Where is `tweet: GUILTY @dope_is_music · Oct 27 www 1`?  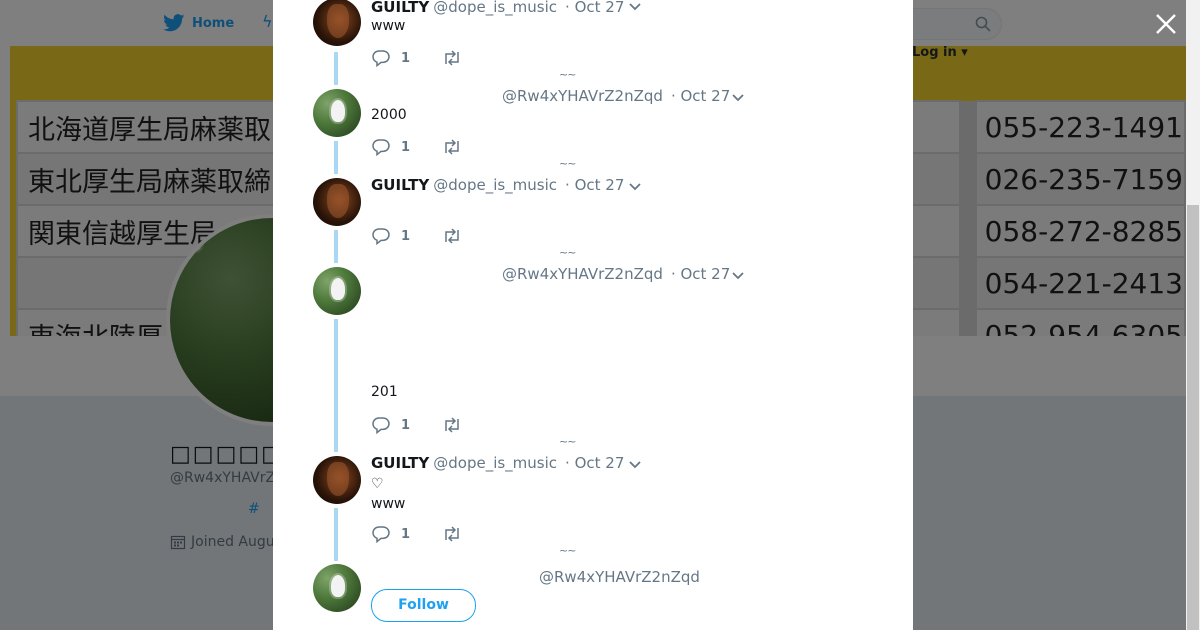 tweet: GUILTY @dope_is_music · Oct 27 www 1 is located at coordinates (593, 39).